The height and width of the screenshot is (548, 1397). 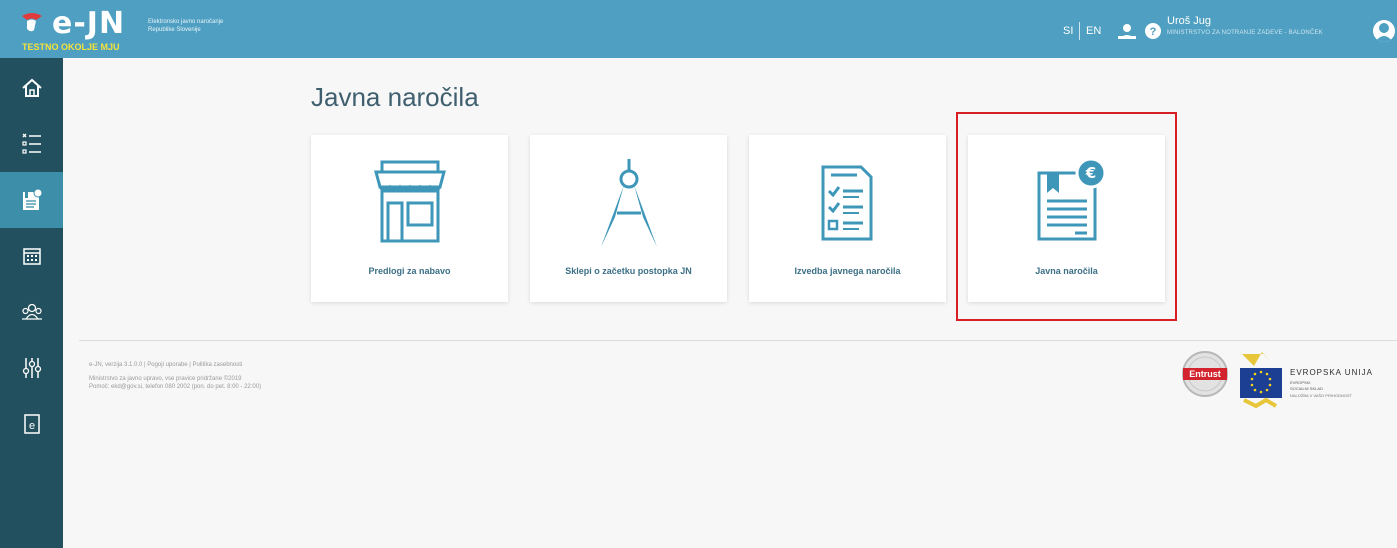 What do you see at coordinates (628, 271) in the screenshot?
I see `card-label: Sklepi o začetku postopka JN` at bounding box center [628, 271].